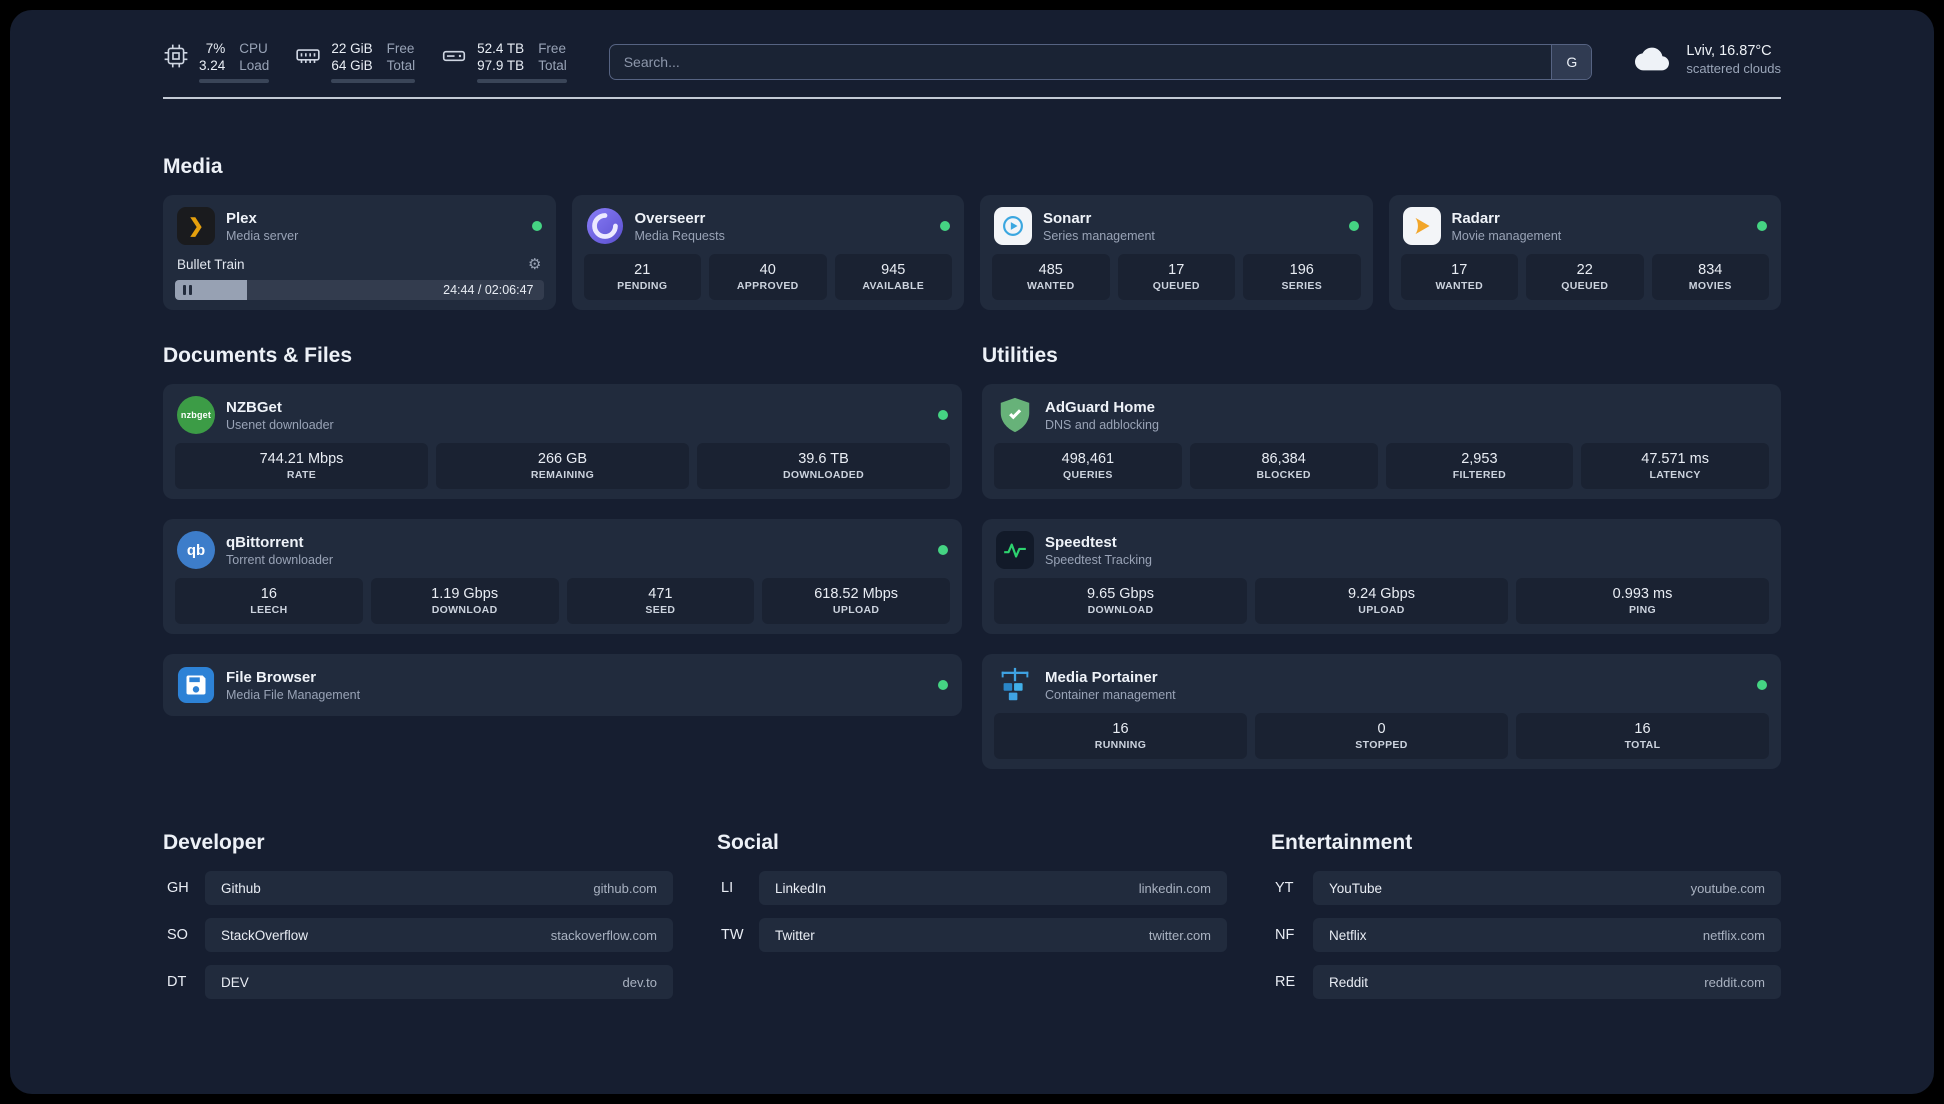 The image size is (1944, 1104). I want to click on adguard-shield-icon, so click(1015, 415).